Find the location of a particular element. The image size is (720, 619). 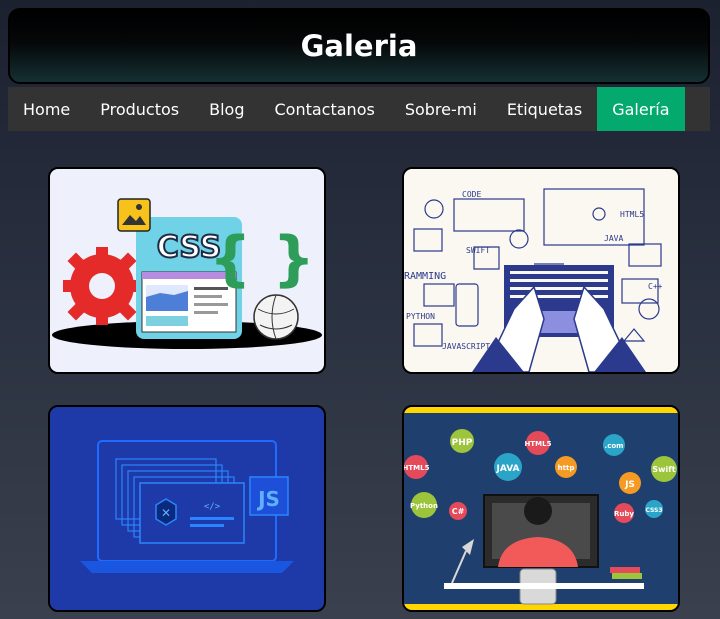

gallery-image-css: CSS { } is located at coordinates (187, 270).